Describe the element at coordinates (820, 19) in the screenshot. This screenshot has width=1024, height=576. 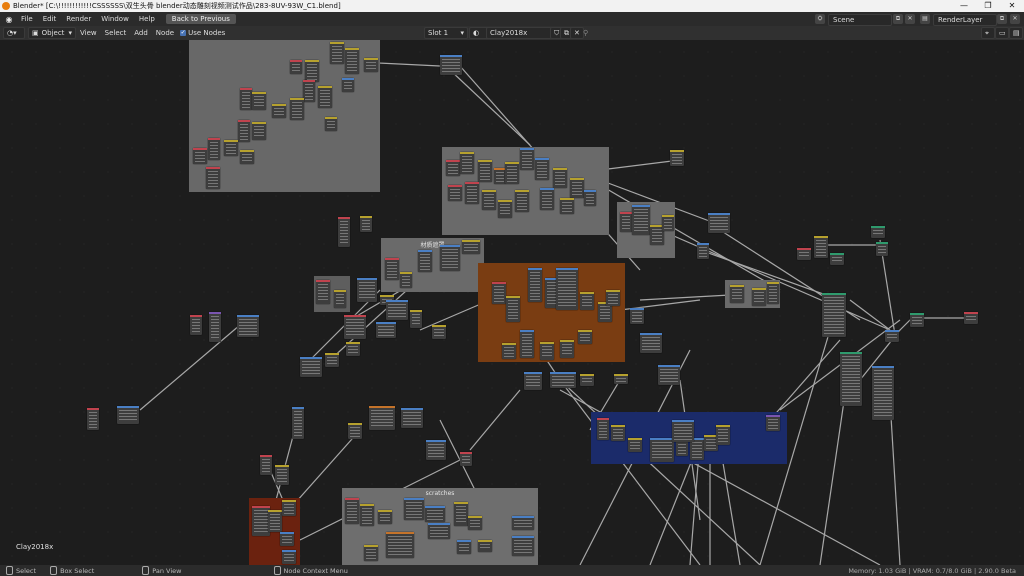
I see `scene-icon: ⛭` at that location.